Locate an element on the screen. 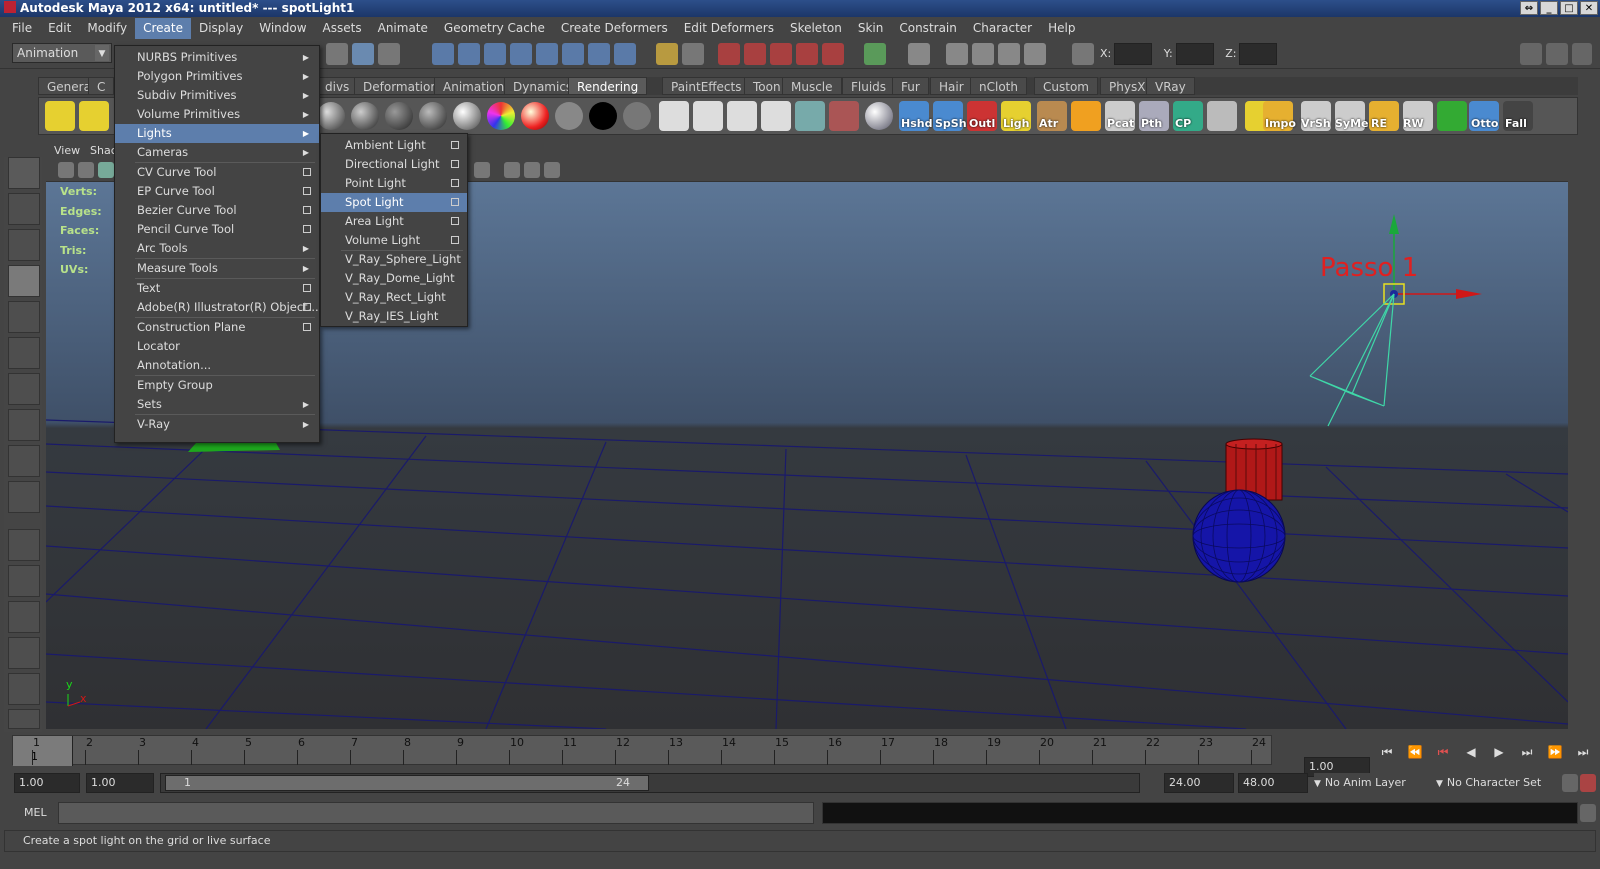 The width and height of the screenshot is (1600, 869). anim-prefs-icon is located at coordinates (1588, 783).